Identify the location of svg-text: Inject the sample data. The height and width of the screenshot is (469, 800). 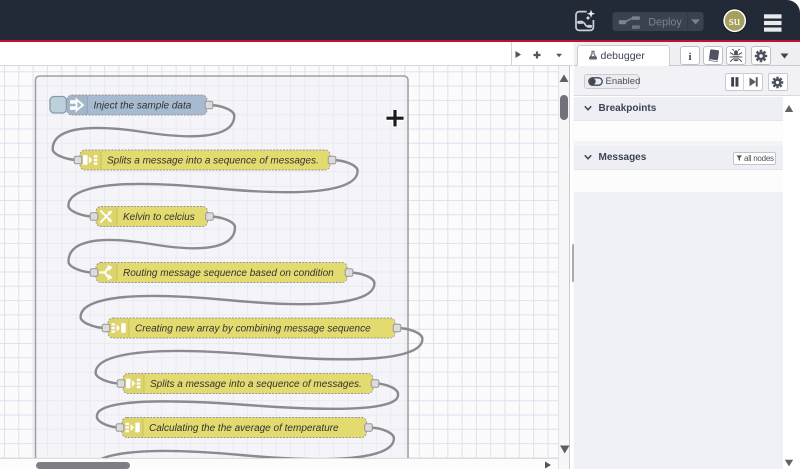
(143, 106).